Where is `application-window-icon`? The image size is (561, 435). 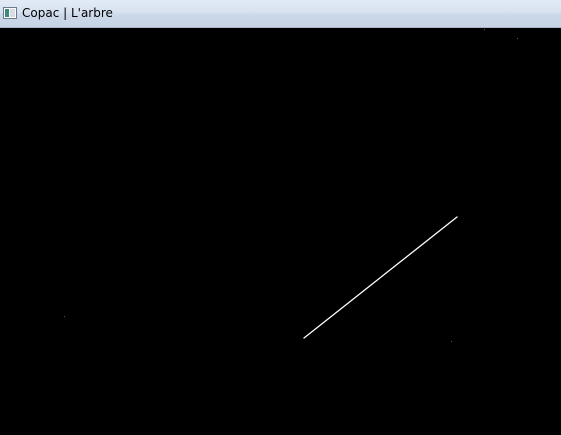 application-window-icon is located at coordinates (10, 13).